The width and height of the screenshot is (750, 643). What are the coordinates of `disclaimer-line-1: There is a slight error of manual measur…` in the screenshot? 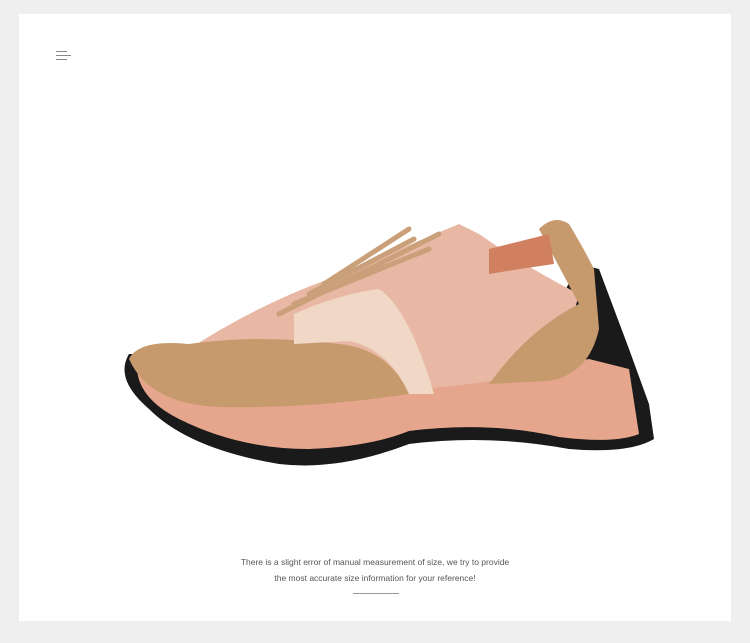 It's located at (375, 562).